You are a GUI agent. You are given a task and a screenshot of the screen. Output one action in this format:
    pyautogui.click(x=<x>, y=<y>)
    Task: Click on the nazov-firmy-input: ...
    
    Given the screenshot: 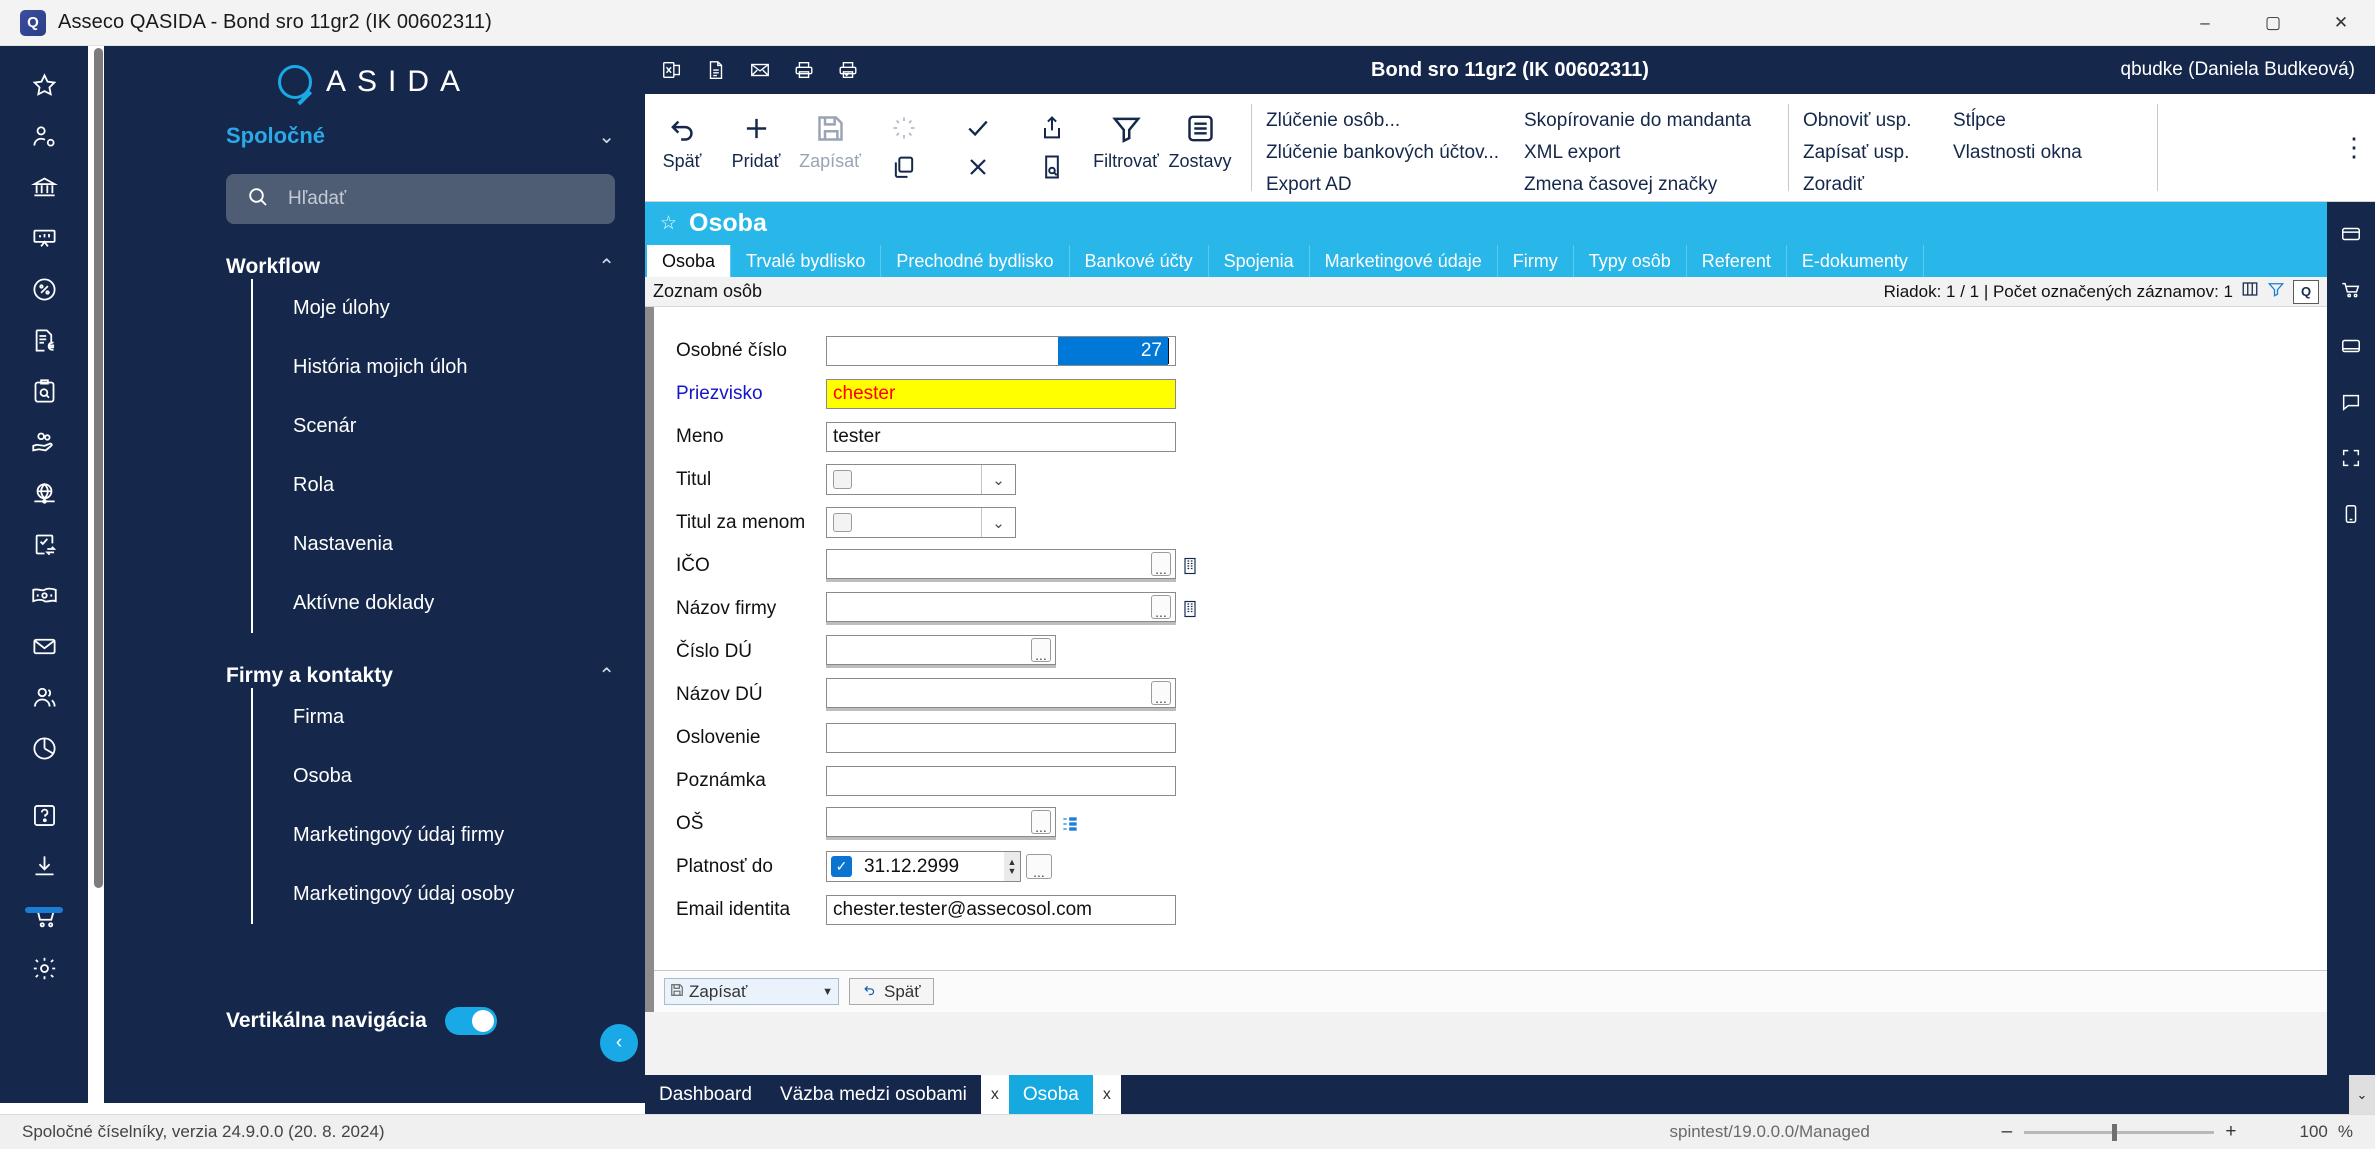 What is the action you would take?
    pyautogui.click(x=1001, y=607)
    